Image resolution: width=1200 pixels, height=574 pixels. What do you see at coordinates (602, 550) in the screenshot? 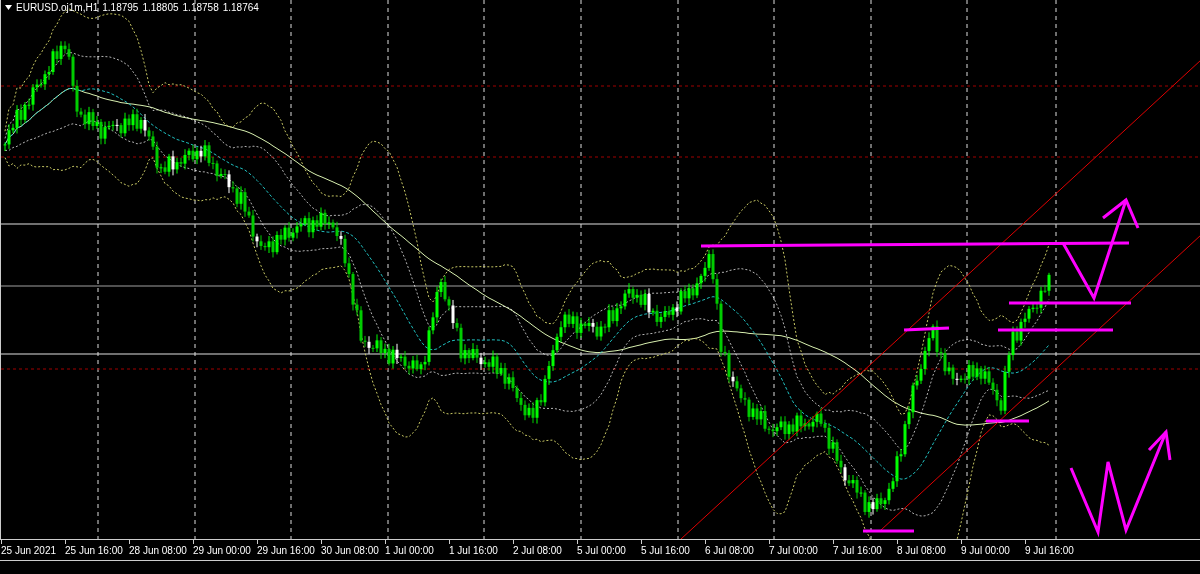
I see `time-axis-label: 5 Jul 00:00` at bounding box center [602, 550].